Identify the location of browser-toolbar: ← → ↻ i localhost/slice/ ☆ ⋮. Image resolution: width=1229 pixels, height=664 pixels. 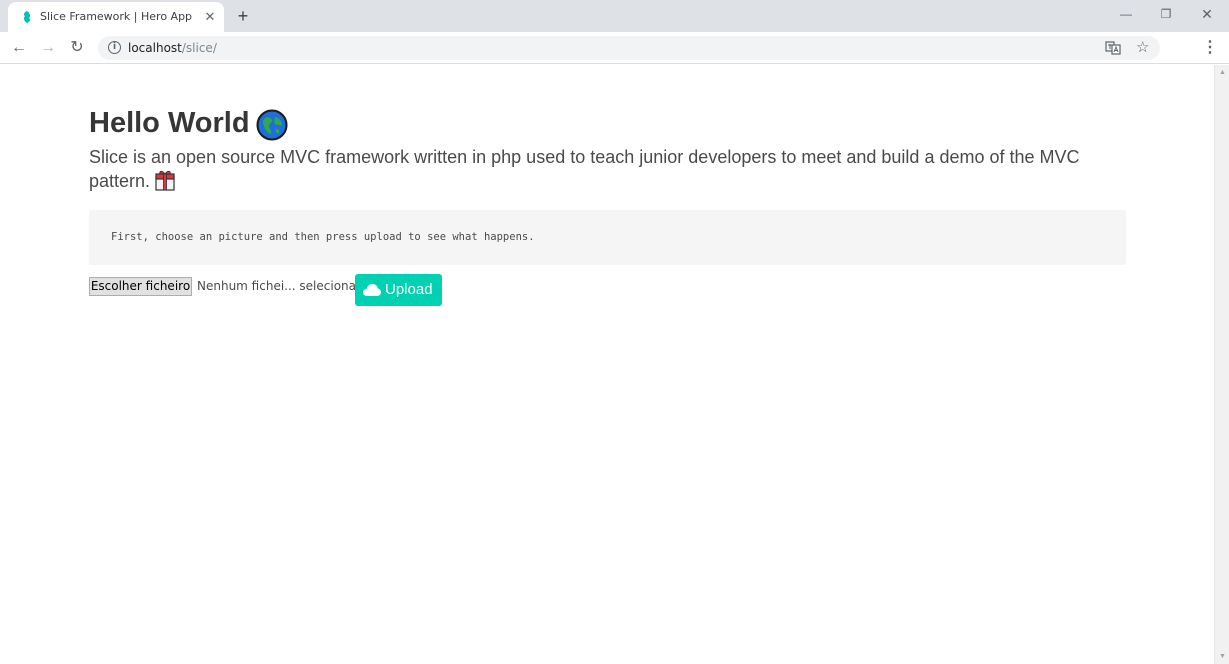
(614, 48).